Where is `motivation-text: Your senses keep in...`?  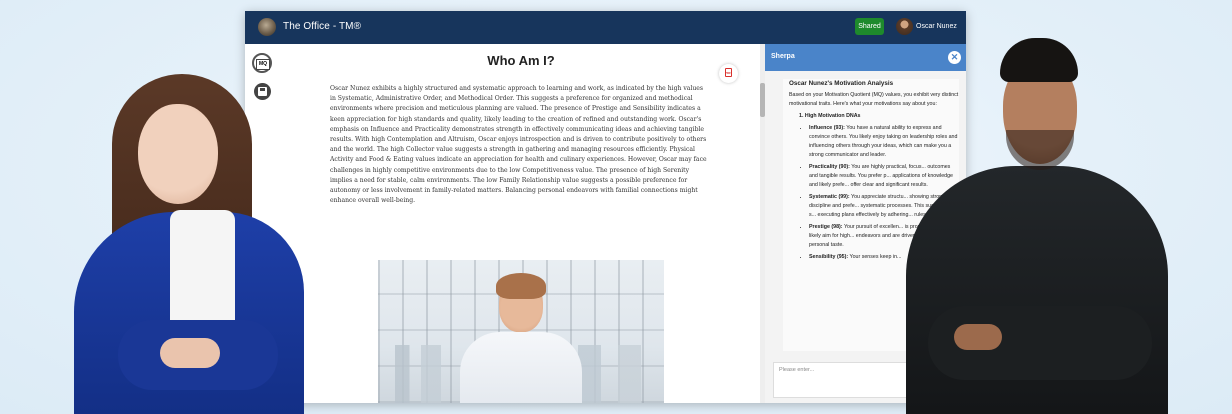
motivation-text: Your senses keep in... is located at coordinates (875, 257).